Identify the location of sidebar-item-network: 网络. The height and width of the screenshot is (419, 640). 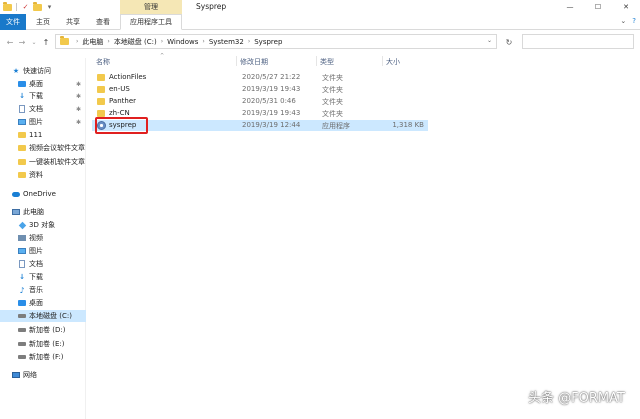
(43, 375).